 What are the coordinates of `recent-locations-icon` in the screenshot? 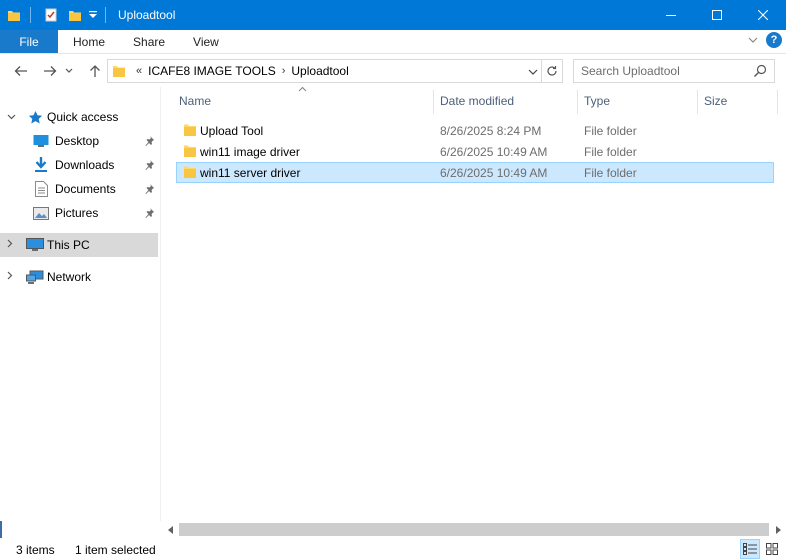 It's located at (69, 71).